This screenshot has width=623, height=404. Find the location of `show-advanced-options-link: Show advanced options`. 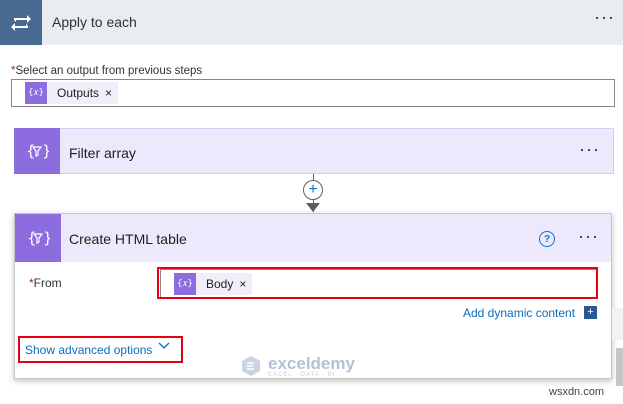

show-advanced-options-link: Show advanced options is located at coordinates (88, 350).